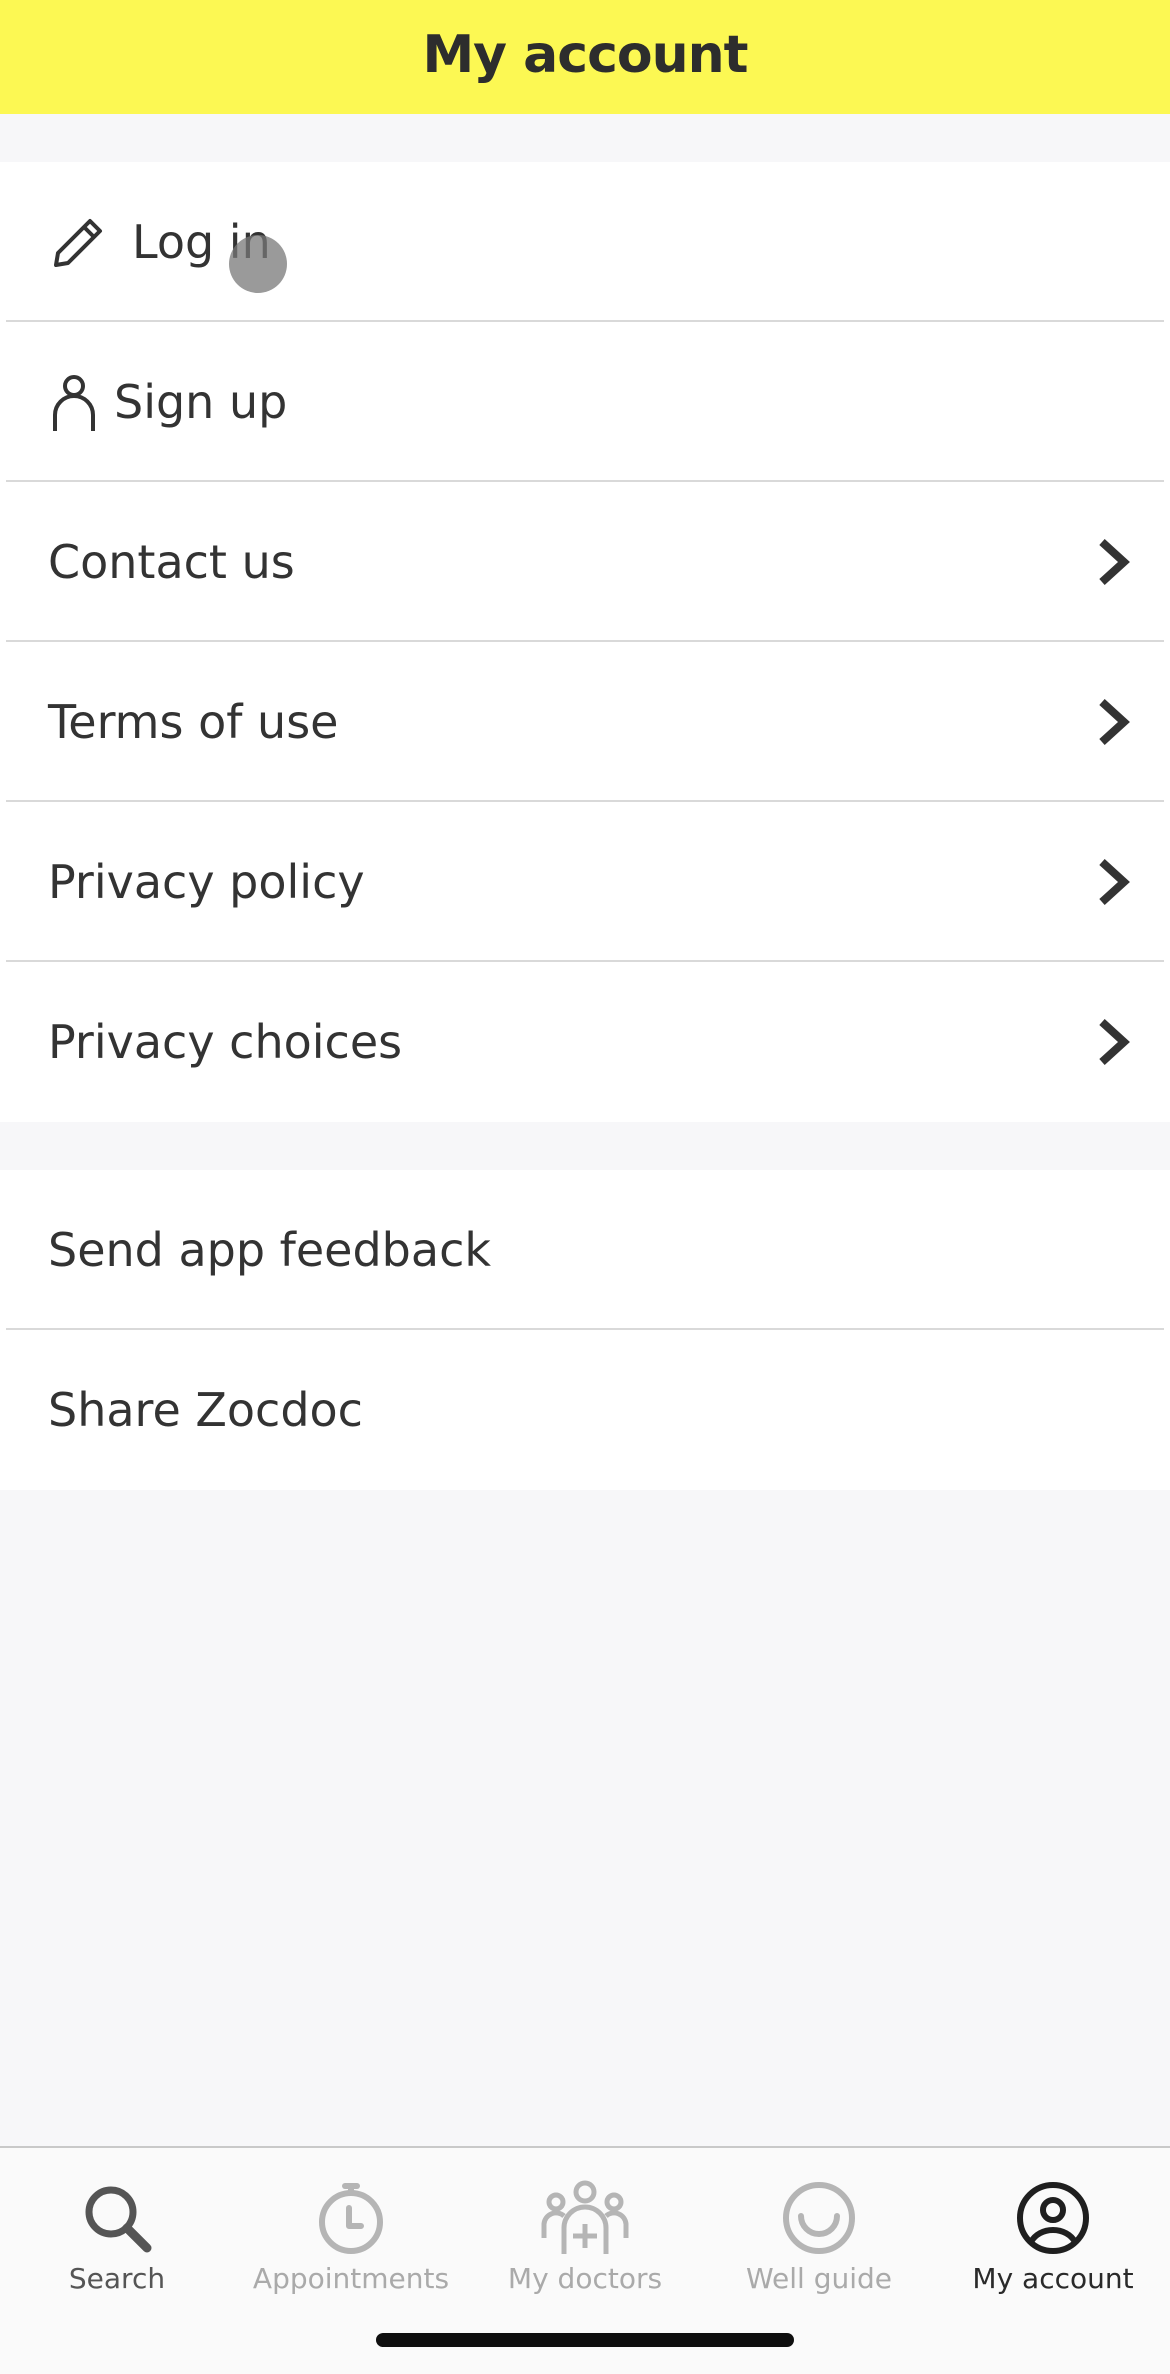 Image resolution: width=1170 pixels, height=2374 pixels. What do you see at coordinates (171, 562) in the screenshot?
I see `menu-item-label: Contact us` at bounding box center [171, 562].